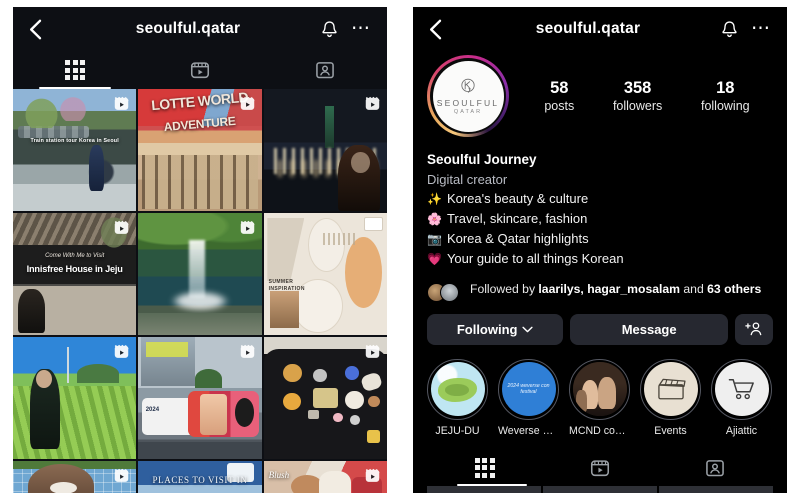 The image size is (800, 500). Describe the element at coordinates (325, 477) in the screenshot. I see `grid-post: Blush` at that location.